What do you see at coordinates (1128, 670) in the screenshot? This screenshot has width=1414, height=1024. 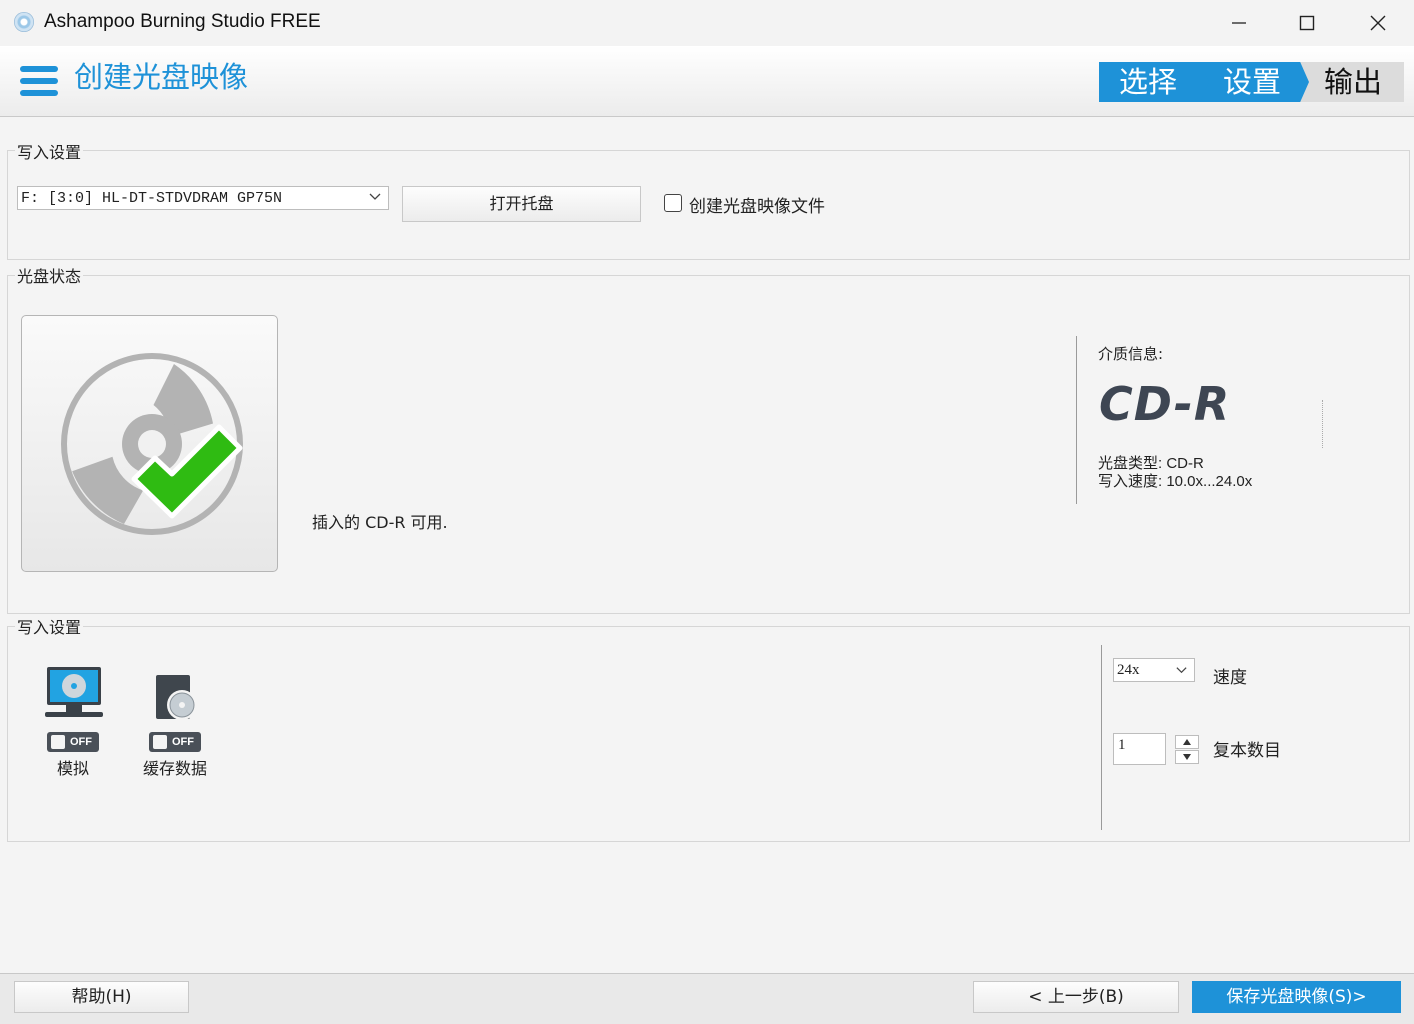 I see `speed-select-value: 24x` at bounding box center [1128, 670].